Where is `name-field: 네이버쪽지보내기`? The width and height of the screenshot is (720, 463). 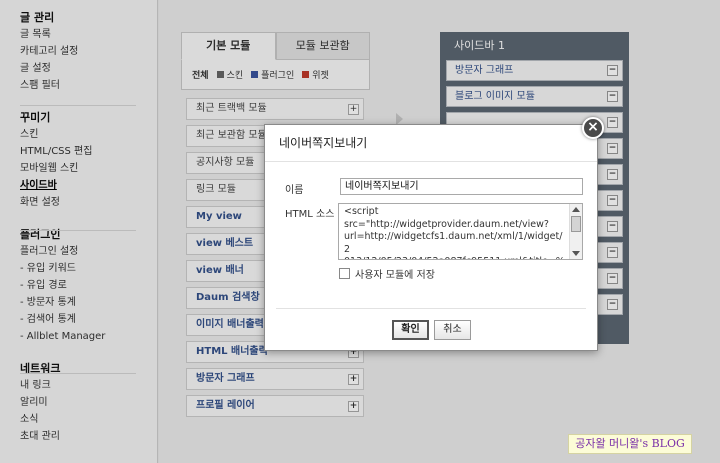
name-field: 네이버쪽지보내기 is located at coordinates (461, 186).